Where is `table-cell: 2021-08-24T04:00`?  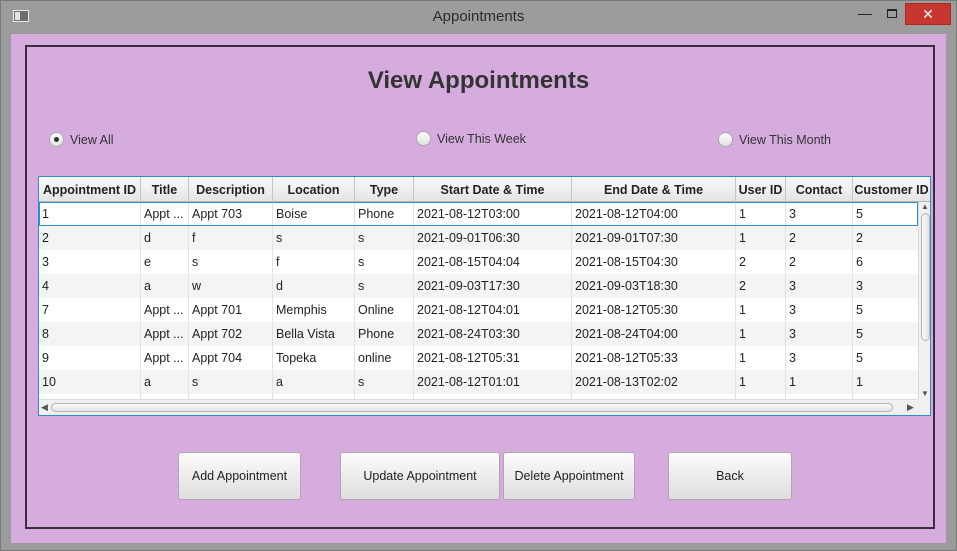
table-cell: 2021-08-24T04:00 is located at coordinates (654, 334).